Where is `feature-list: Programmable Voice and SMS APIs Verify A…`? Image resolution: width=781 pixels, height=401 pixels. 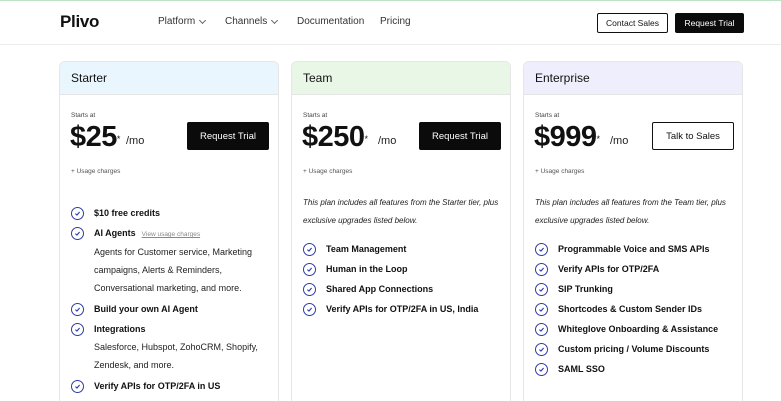 feature-list: Programmable Voice and SMS APIs Verify A… is located at coordinates (637, 313).